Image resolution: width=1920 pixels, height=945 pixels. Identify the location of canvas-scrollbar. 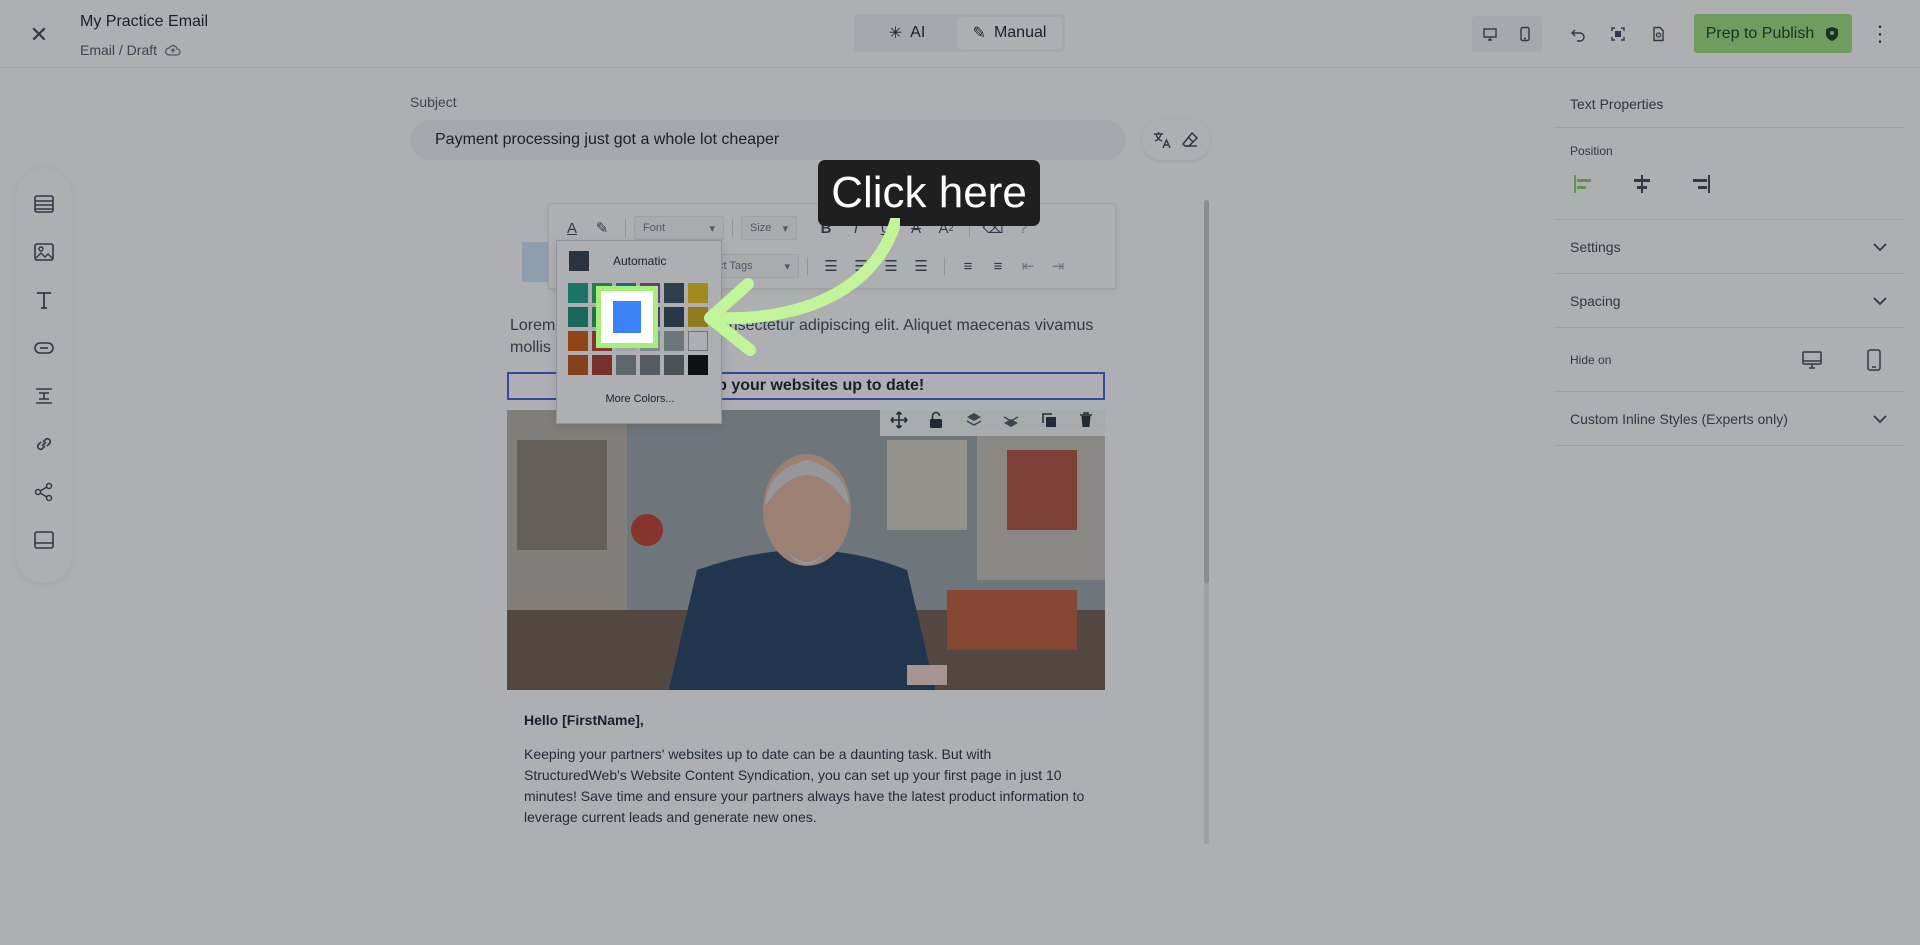
(1206, 392).